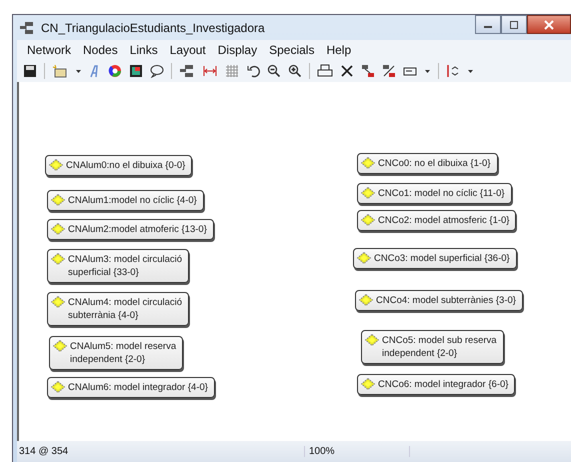 The image size is (571, 462). What do you see at coordinates (291, 50) in the screenshot?
I see `menu-item: Specials` at bounding box center [291, 50].